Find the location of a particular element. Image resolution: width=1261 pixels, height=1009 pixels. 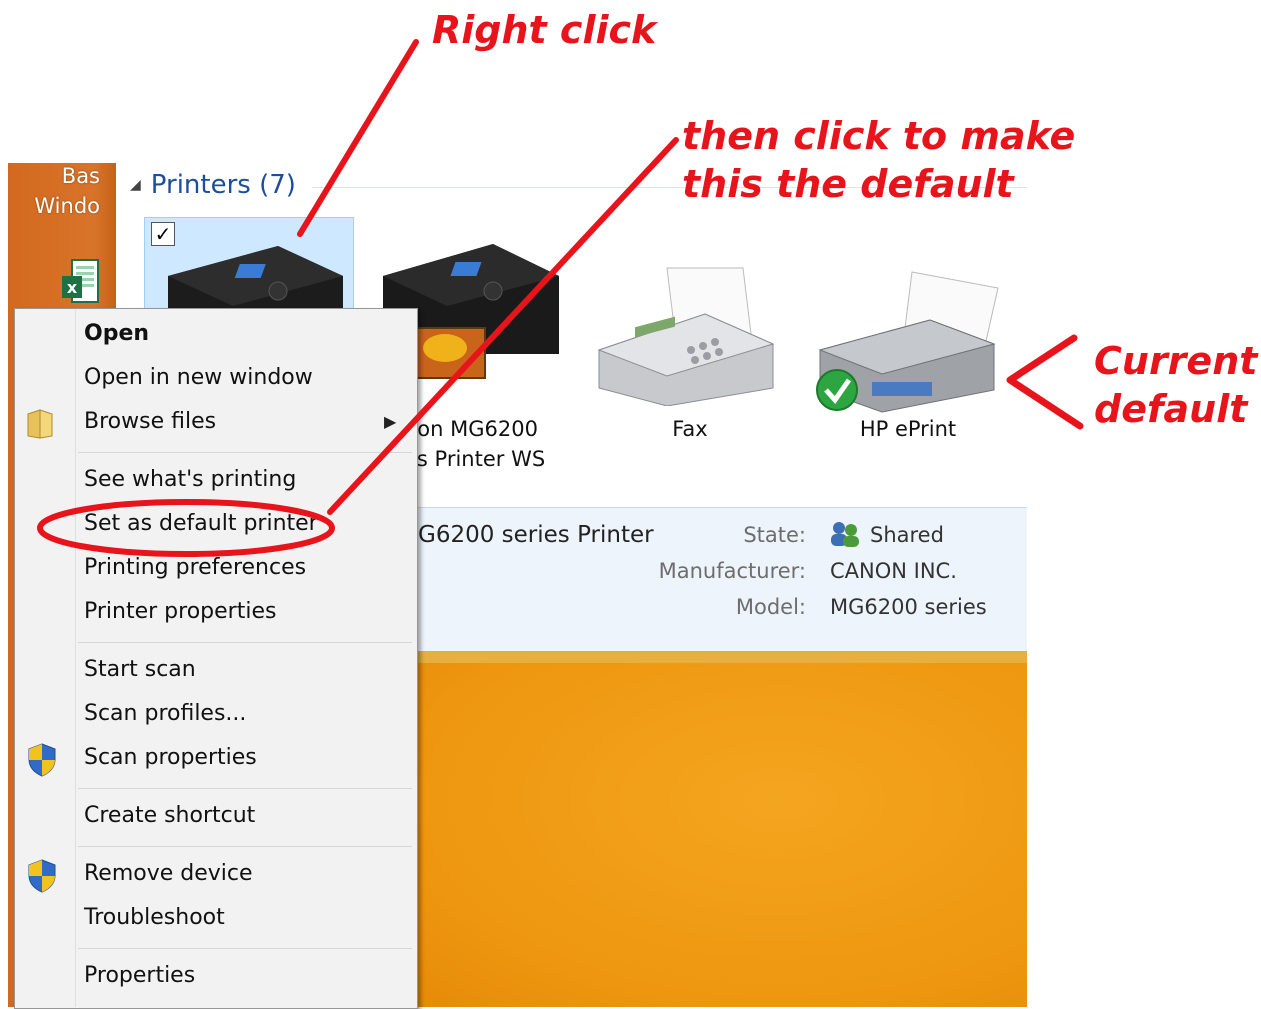

menu-item-printer-properties: Printer properties is located at coordinates (180, 611).